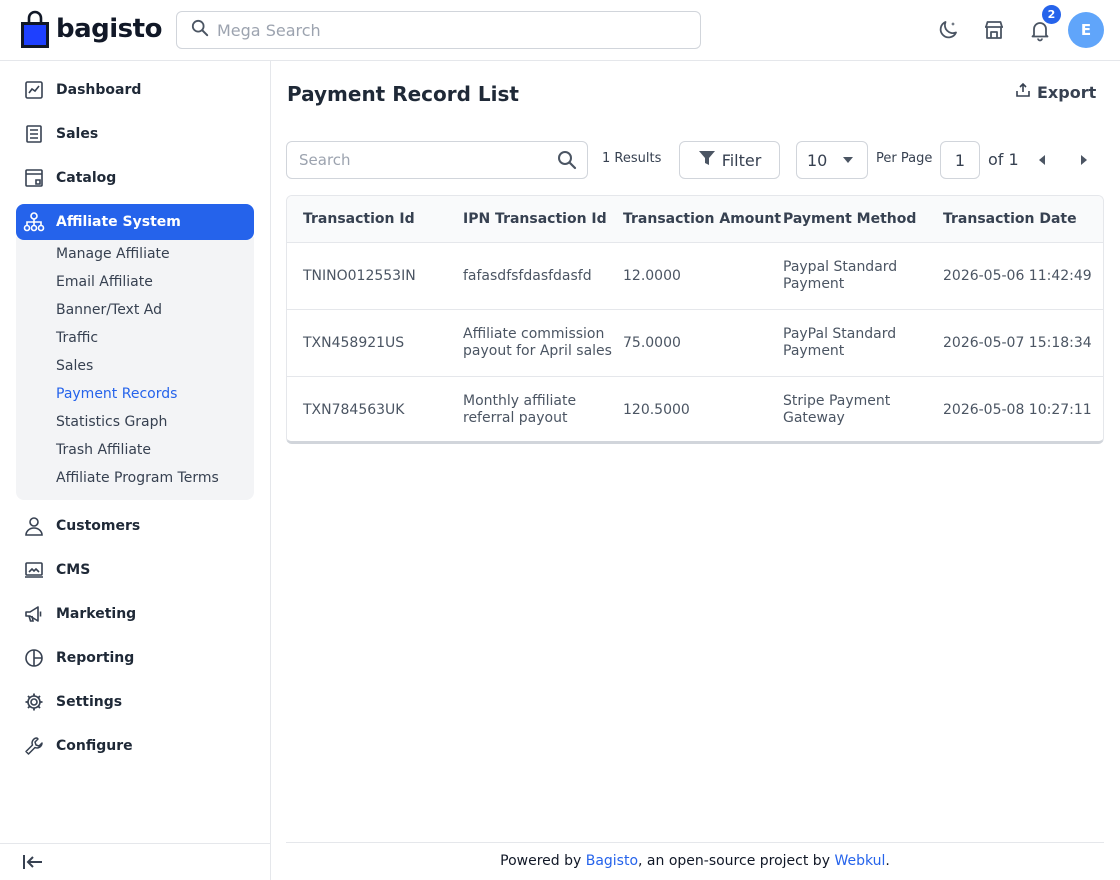 This screenshot has width=1120, height=880. I want to click on sidebar-item-affiliate-system: Affiliate System, so click(135, 222).